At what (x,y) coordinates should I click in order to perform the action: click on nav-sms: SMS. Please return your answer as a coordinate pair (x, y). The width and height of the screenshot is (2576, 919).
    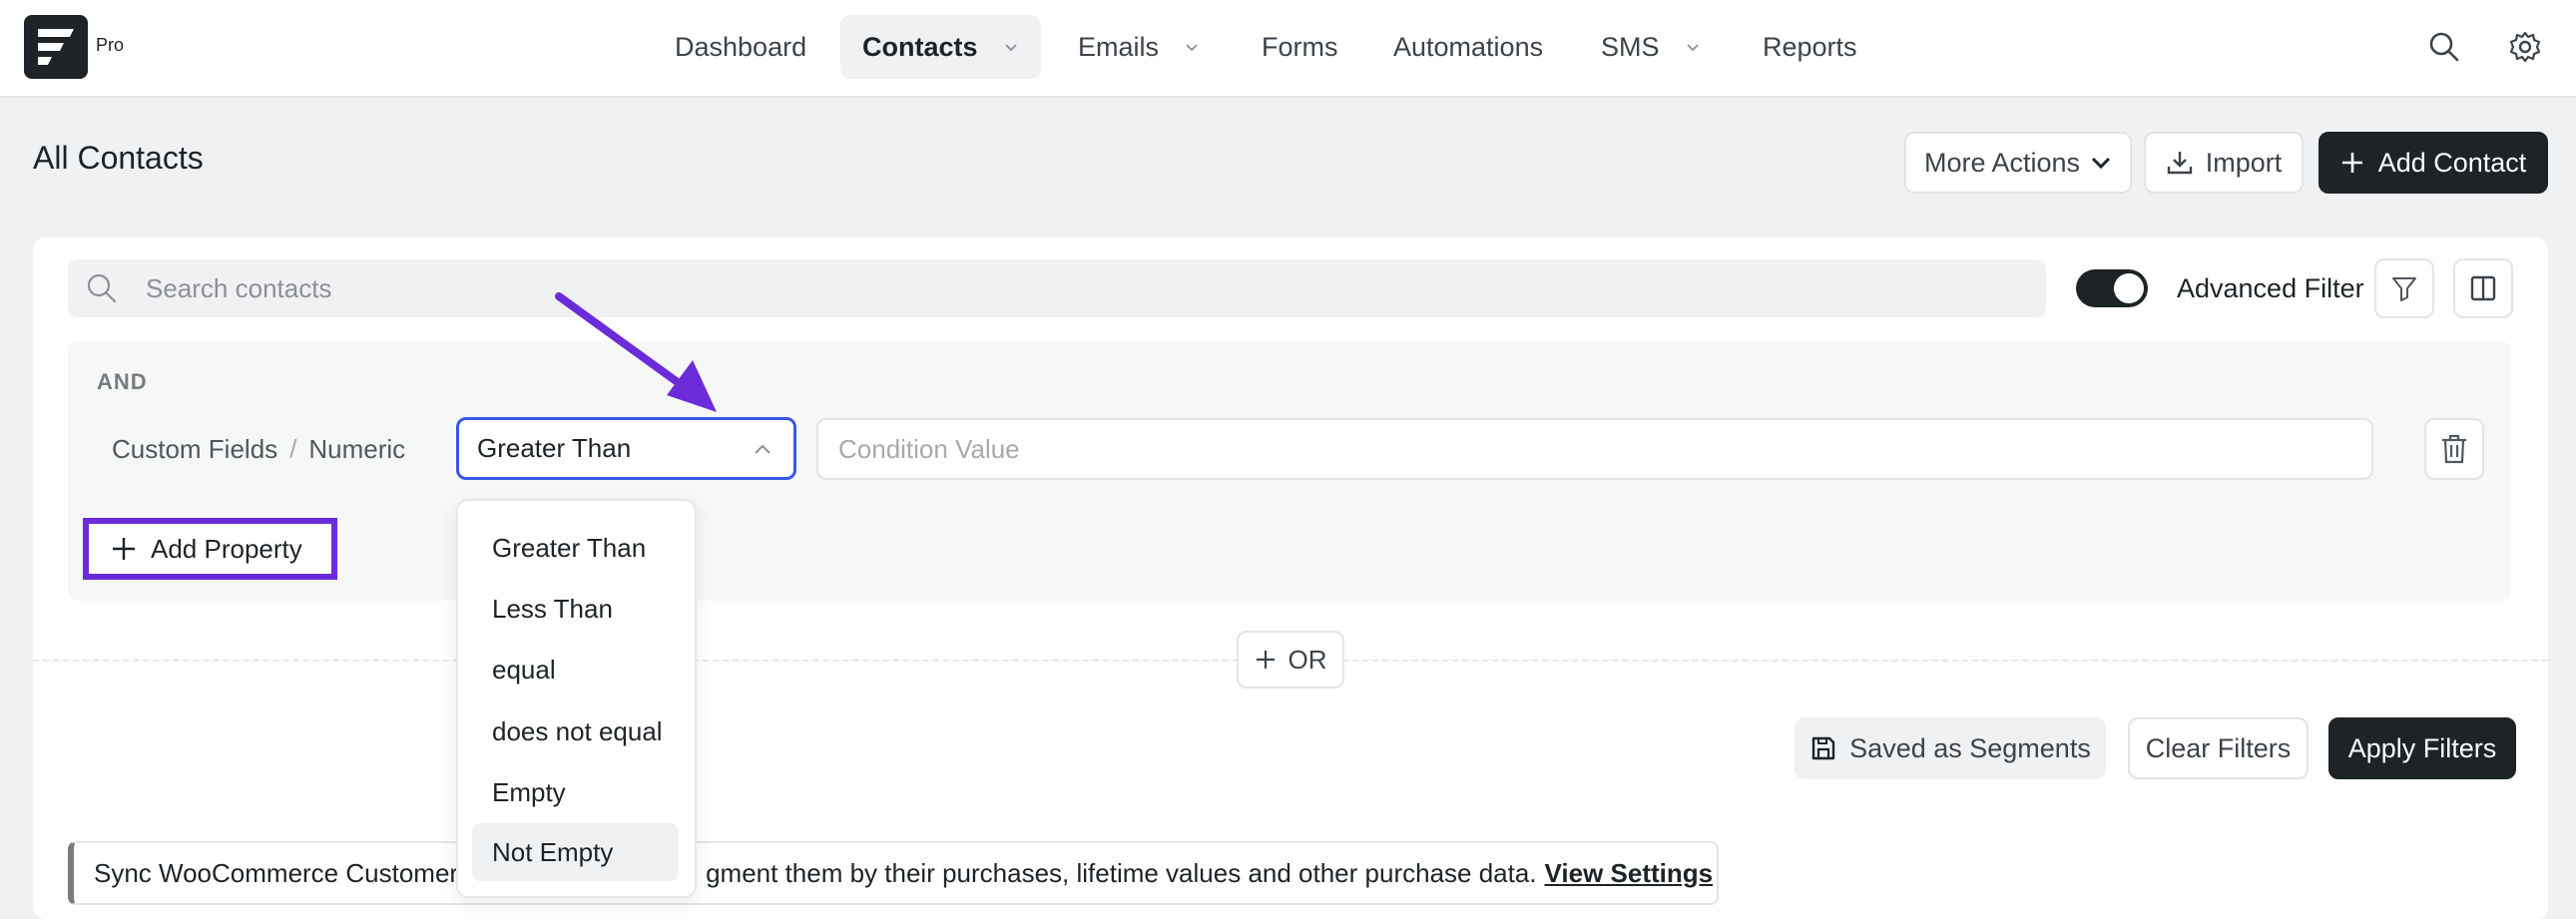
    Looking at the image, I should click on (1651, 47).